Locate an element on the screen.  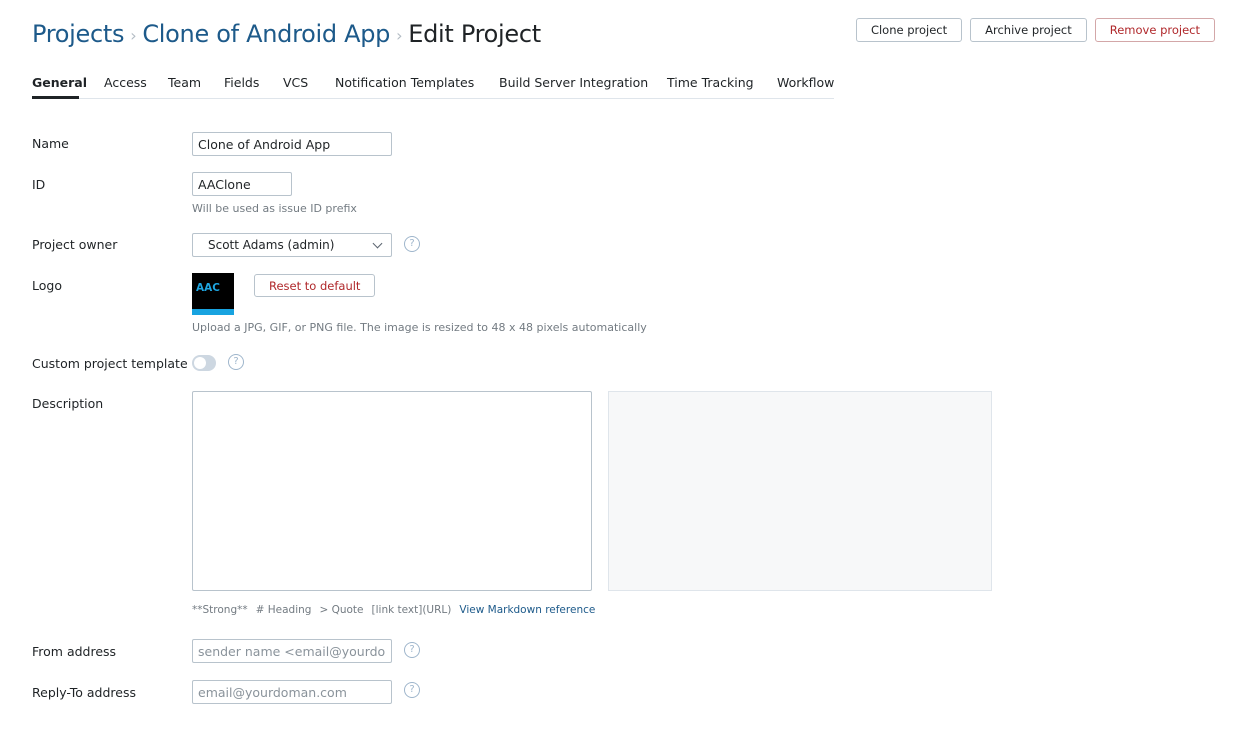
markdown-hint-heading: # Heading is located at coordinates (283, 610).